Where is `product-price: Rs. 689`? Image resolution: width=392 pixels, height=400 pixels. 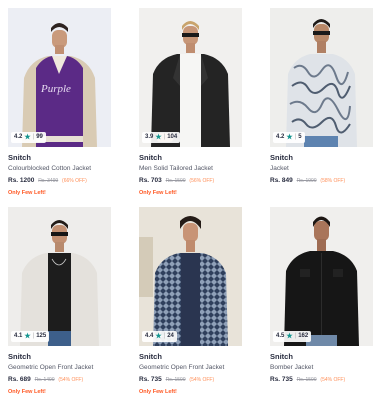 product-price: Rs. 689 is located at coordinates (19, 379).